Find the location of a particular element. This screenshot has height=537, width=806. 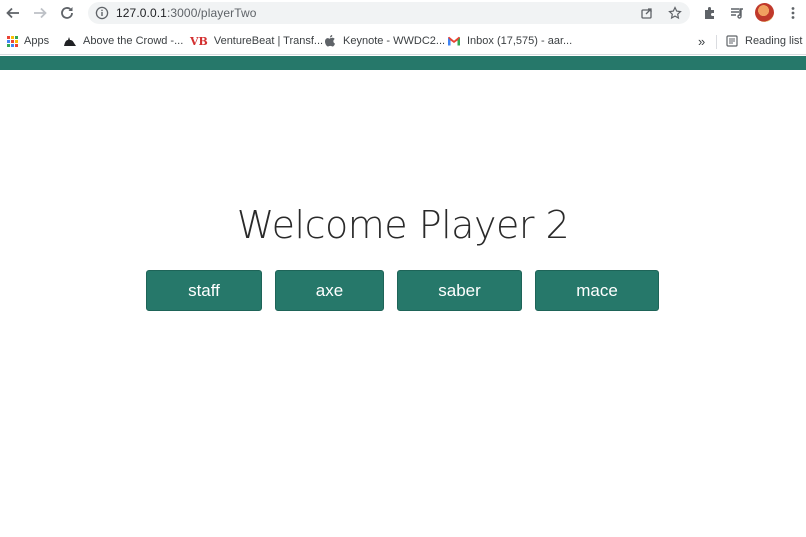

bookmark-apps: Apps is located at coordinates (28, 41).